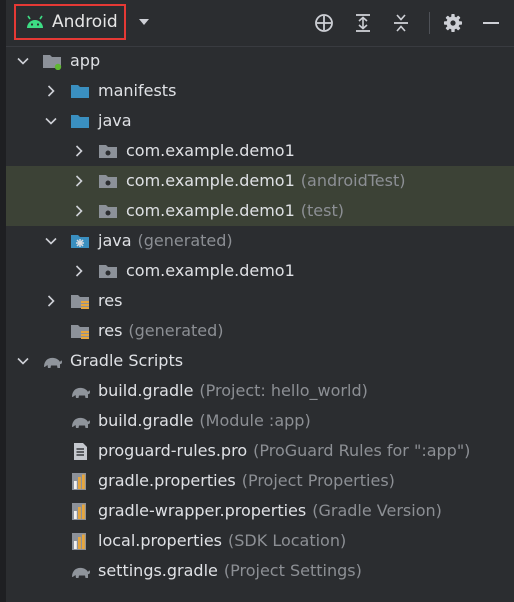 This screenshot has height=602, width=514. I want to click on tree-row: com.example.demo1 (androidTest), so click(260, 181).